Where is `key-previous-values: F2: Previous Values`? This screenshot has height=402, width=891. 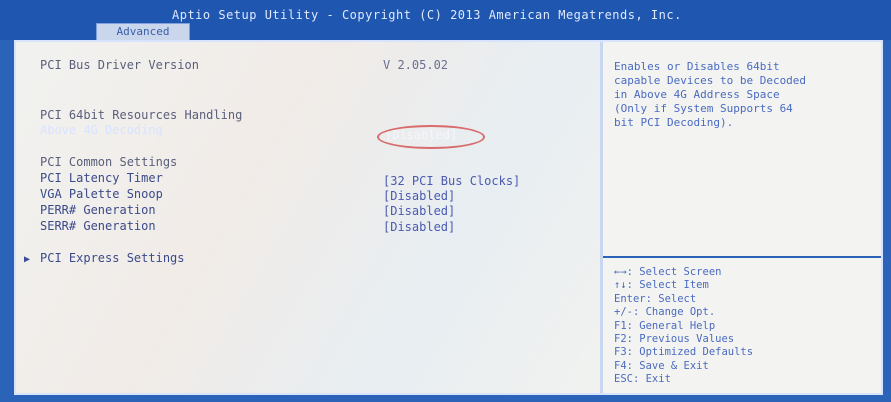
key-previous-values: F2: Previous Values is located at coordinates (674, 339).